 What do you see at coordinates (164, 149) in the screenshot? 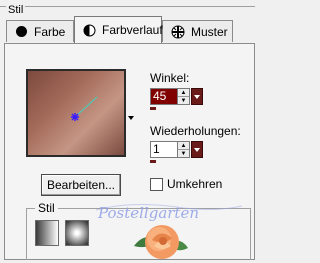
I see `wiederholungen-input: 1` at bounding box center [164, 149].